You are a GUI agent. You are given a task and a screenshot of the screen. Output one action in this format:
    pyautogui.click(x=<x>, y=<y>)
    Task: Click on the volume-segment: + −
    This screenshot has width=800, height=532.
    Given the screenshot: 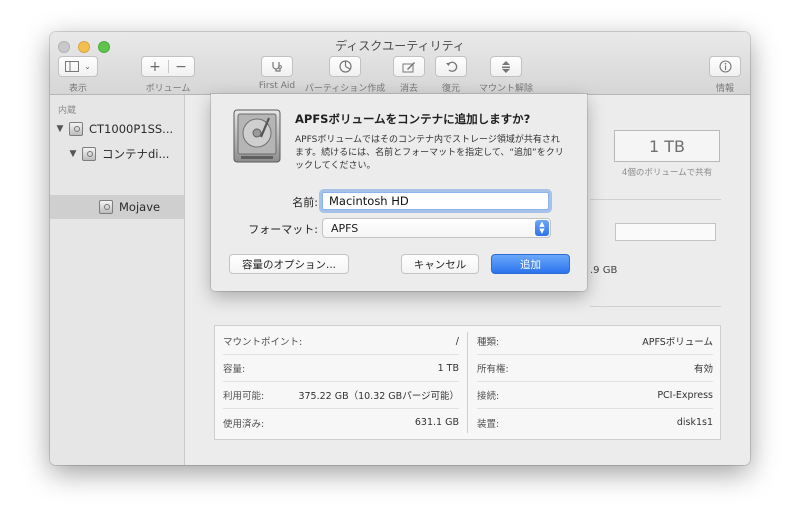 What is the action you would take?
    pyautogui.click(x=168, y=66)
    